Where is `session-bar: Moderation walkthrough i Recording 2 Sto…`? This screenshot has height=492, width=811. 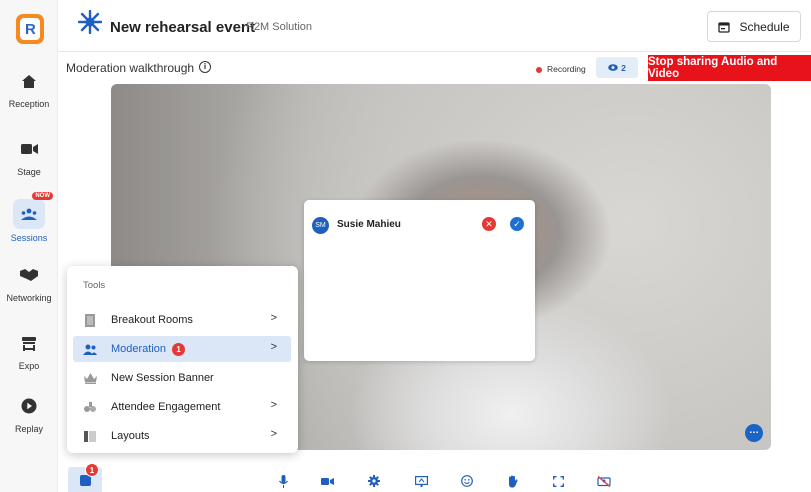 session-bar: Moderation walkthrough i Recording 2 Sto… is located at coordinates (434, 68).